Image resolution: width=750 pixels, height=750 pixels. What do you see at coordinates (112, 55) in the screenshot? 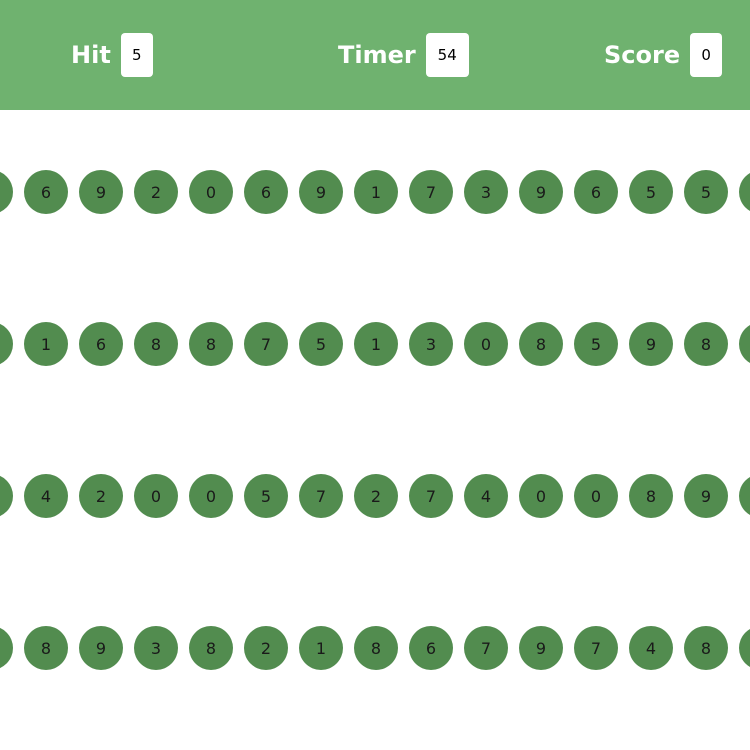
I see `hit-stat: Hit 5` at bounding box center [112, 55].